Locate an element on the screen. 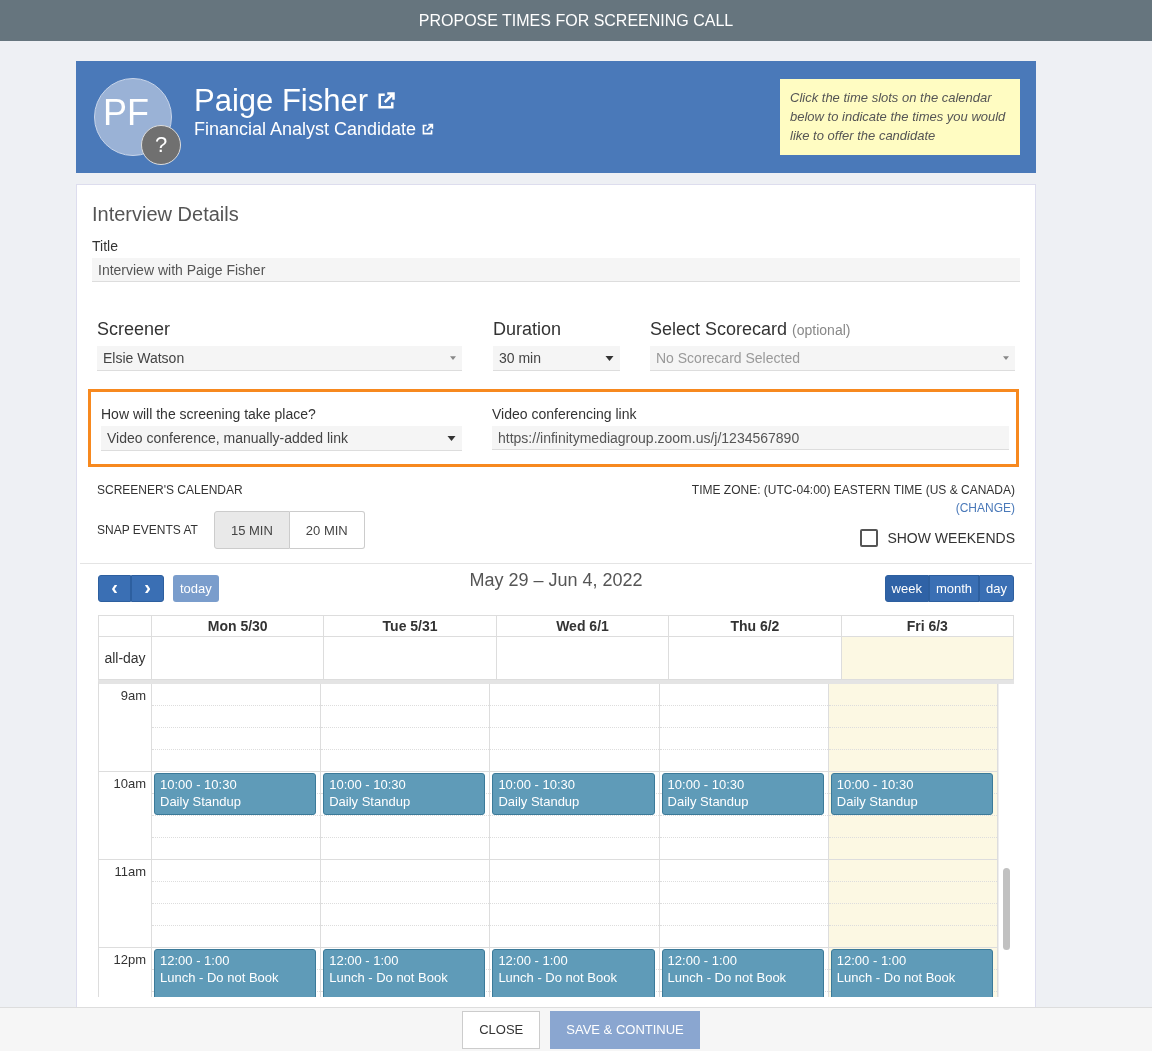 The image size is (1152, 1051). scorecard-select: No Scorecard Selected is located at coordinates (832, 358).